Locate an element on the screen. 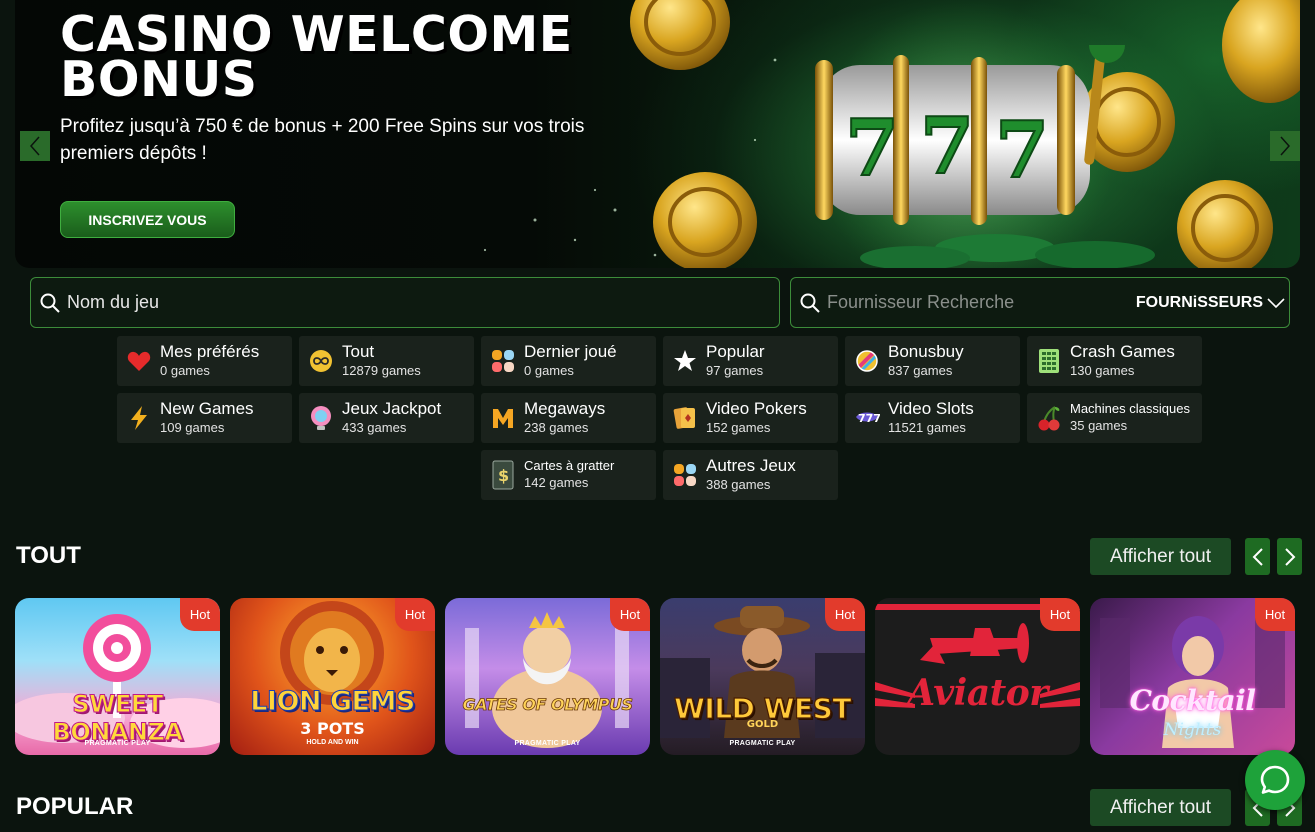 The width and height of the screenshot is (1315, 832). category-bonusbuy: Bonusbuy 837 games is located at coordinates (932, 361).